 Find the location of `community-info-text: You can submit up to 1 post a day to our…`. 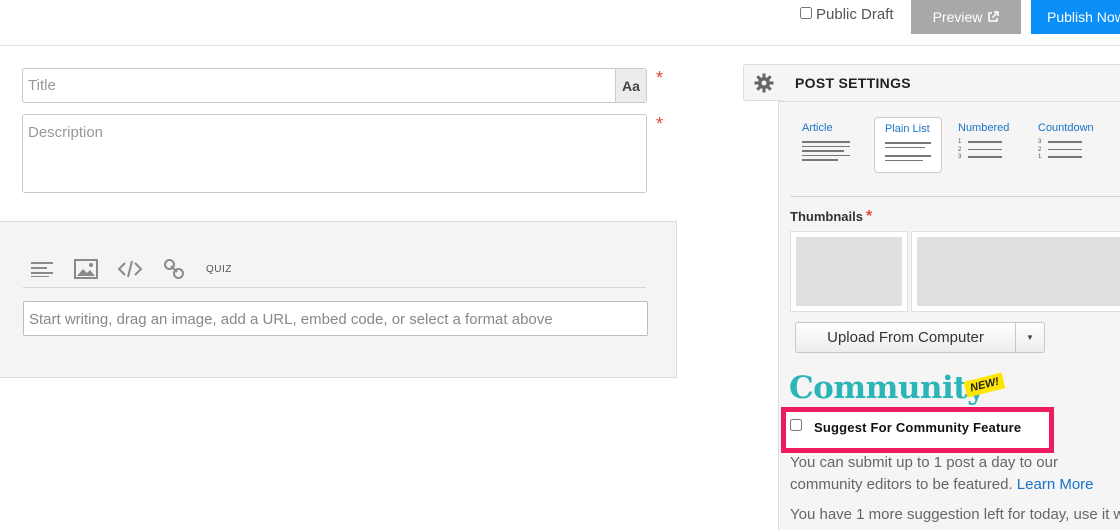

community-info-text: You can submit up to 1 post a day to our… is located at coordinates (955, 474).